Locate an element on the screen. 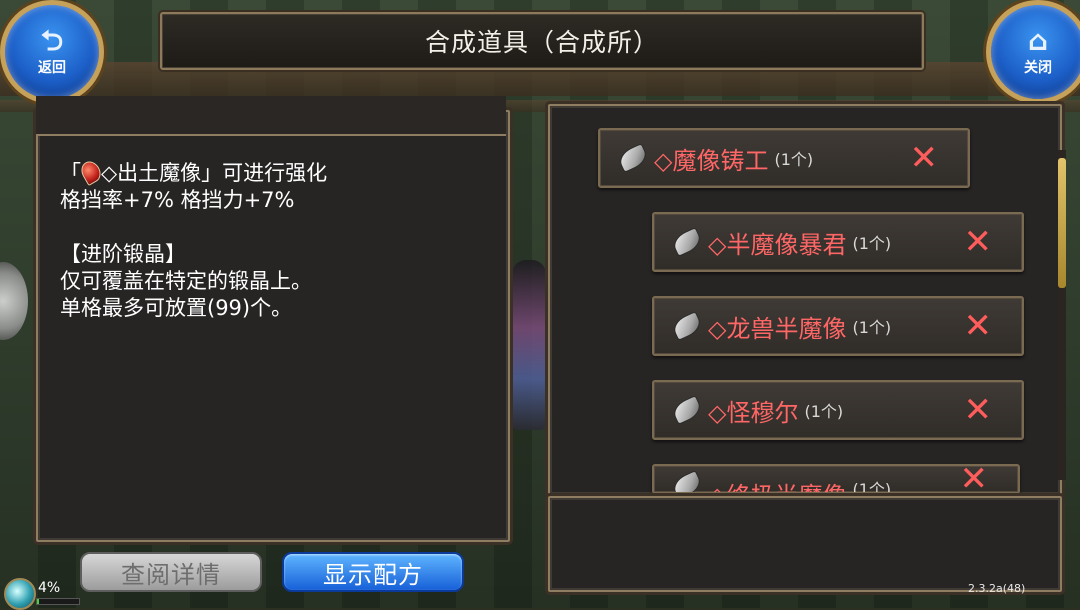 The width and height of the screenshot is (1080, 610). material-name: ◇龙兽半魔像 is located at coordinates (777, 328).